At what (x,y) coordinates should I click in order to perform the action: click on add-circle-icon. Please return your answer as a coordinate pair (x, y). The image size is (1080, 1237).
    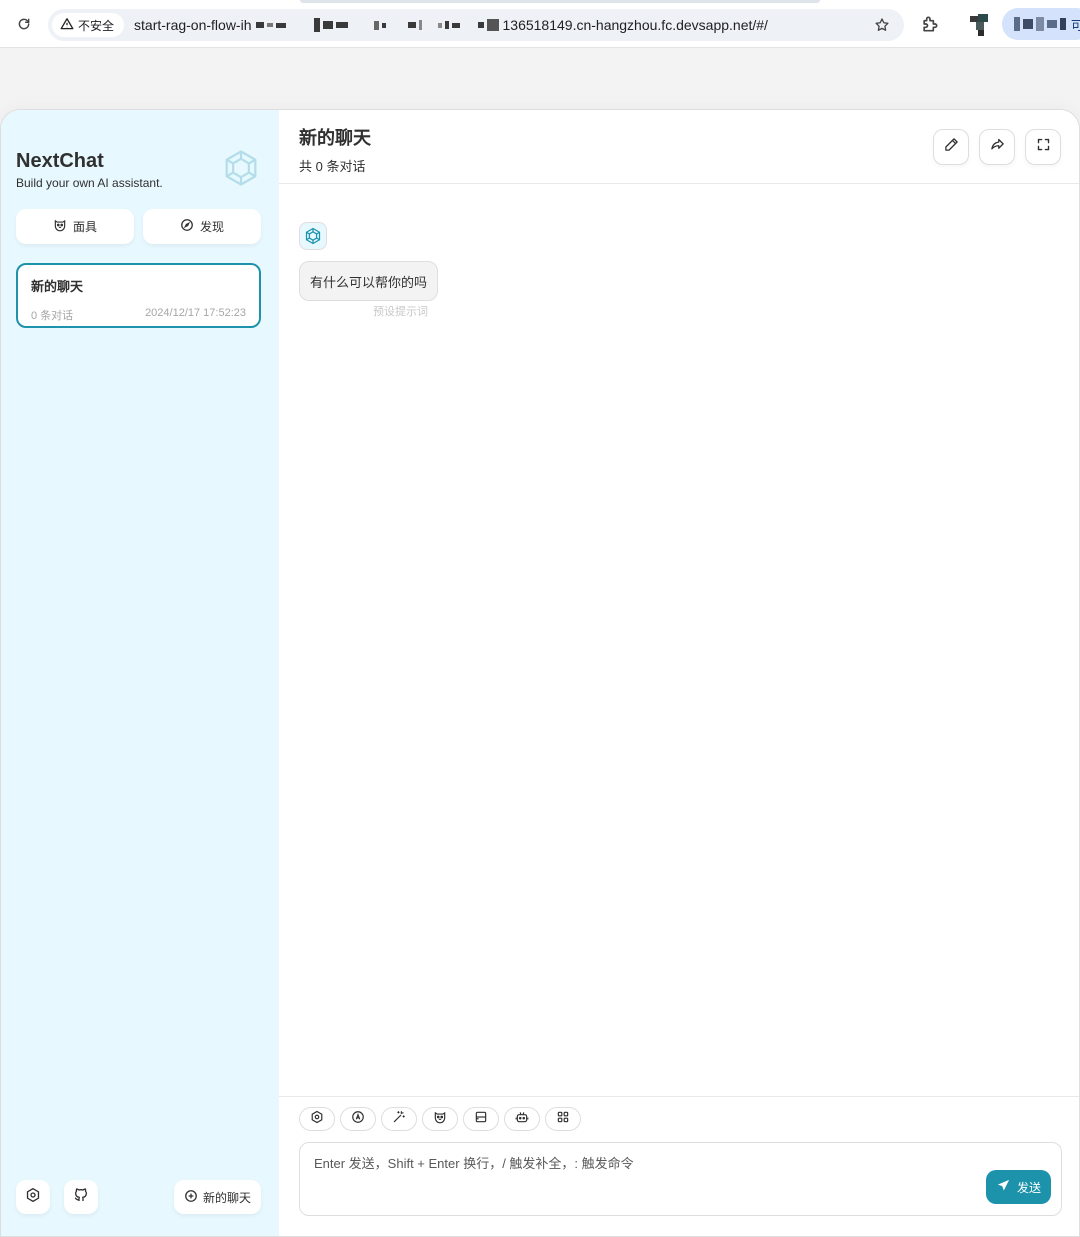
    Looking at the image, I should click on (191, 1197).